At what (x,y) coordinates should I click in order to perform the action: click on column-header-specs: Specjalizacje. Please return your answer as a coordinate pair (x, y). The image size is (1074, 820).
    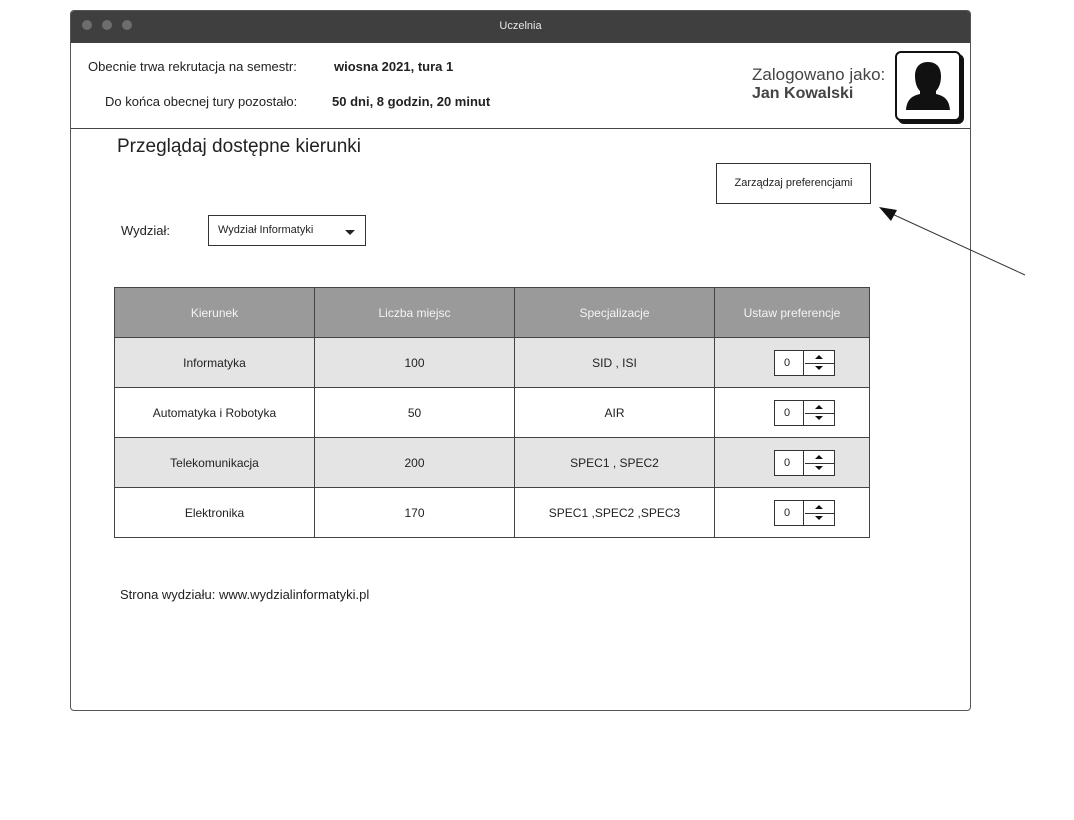
    Looking at the image, I should click on (614, 312).